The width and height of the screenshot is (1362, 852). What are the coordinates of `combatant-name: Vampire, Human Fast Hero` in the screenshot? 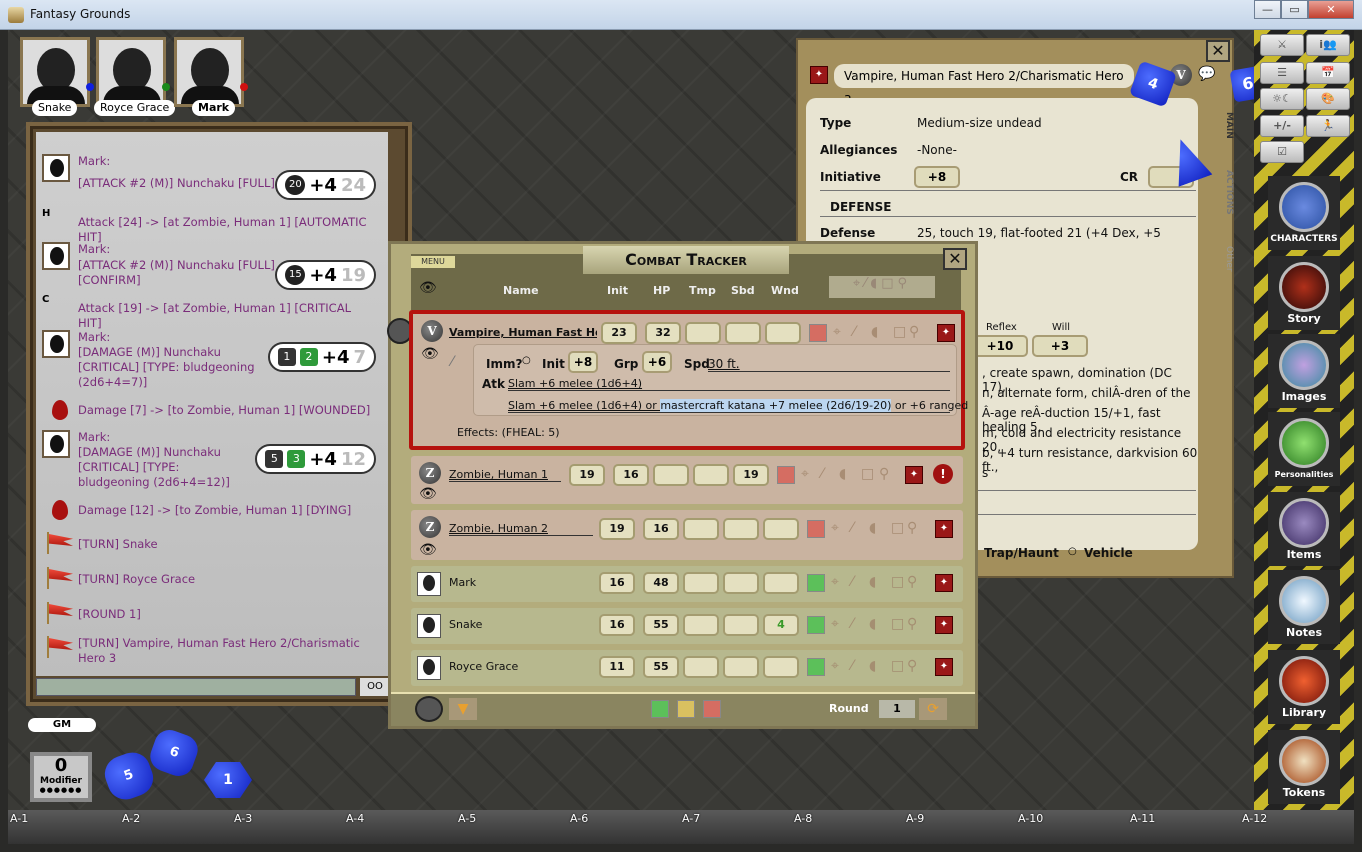 It's located at (523, 332).